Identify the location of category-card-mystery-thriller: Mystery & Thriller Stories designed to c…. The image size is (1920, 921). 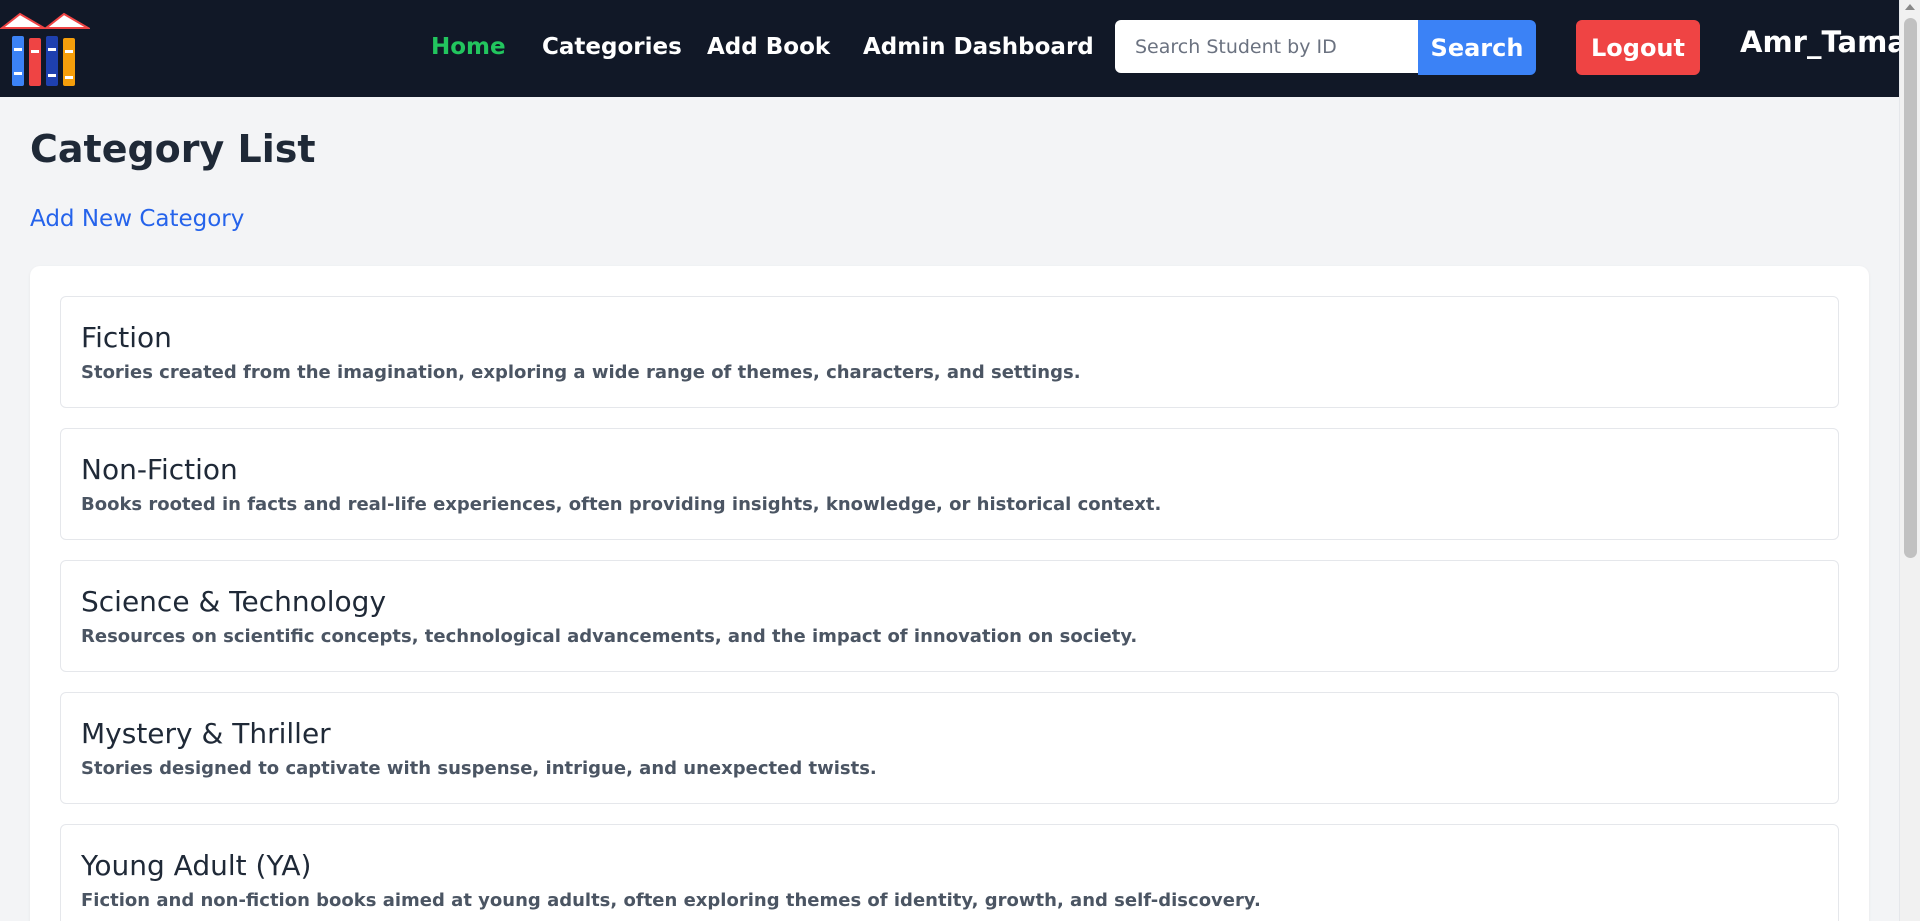
(949, 748).